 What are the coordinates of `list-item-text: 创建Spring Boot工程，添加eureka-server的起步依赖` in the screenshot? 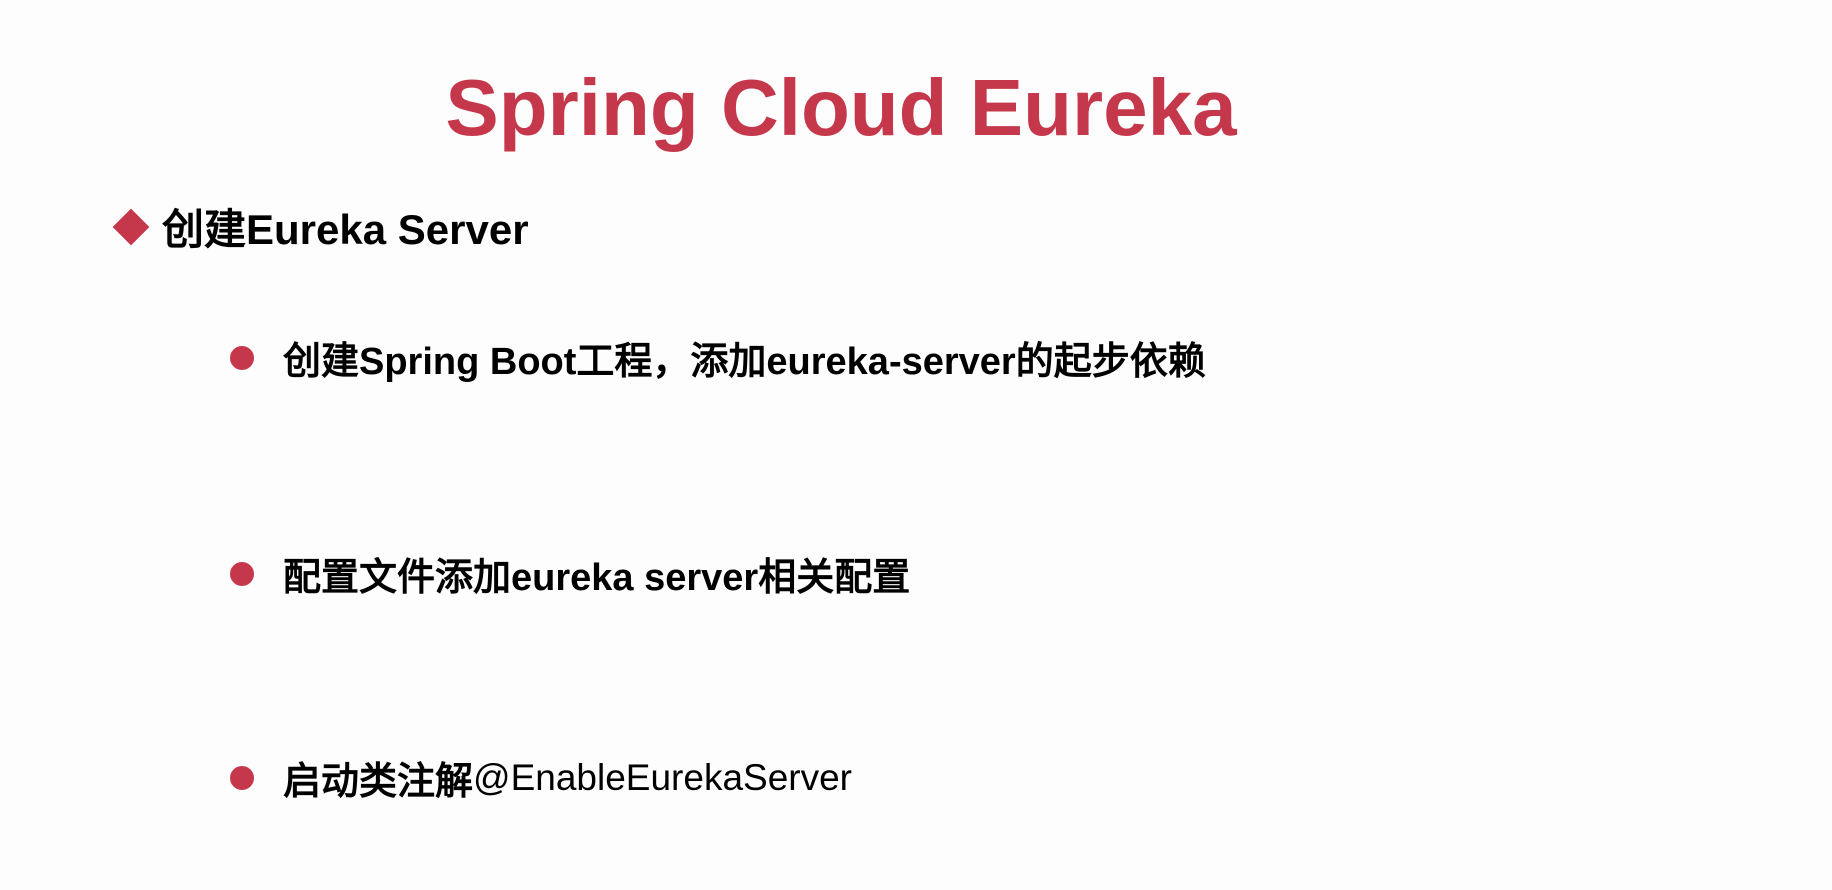 It's located at (744, 362).